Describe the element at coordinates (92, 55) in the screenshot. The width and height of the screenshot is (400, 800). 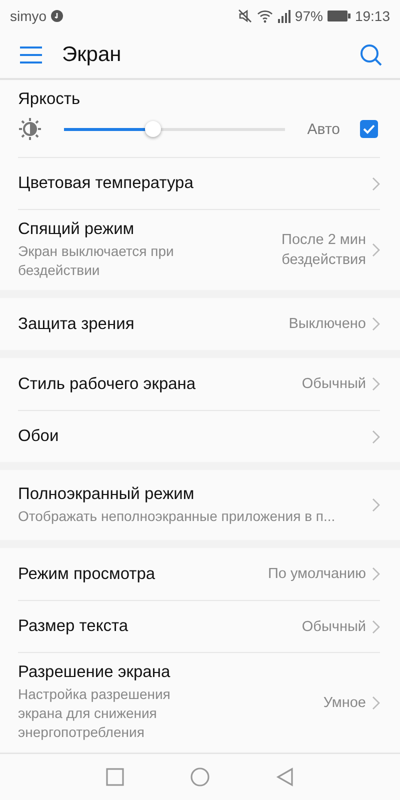
I see `screen-title: Экран` at that location.